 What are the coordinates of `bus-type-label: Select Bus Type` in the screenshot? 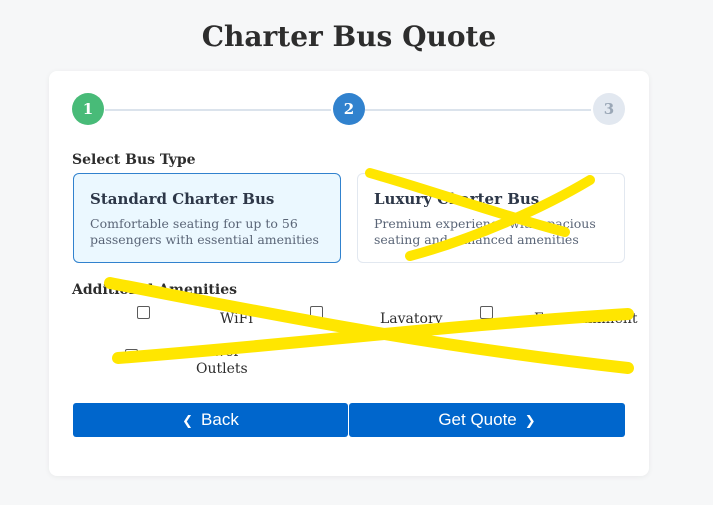 It's located at (134, 160).